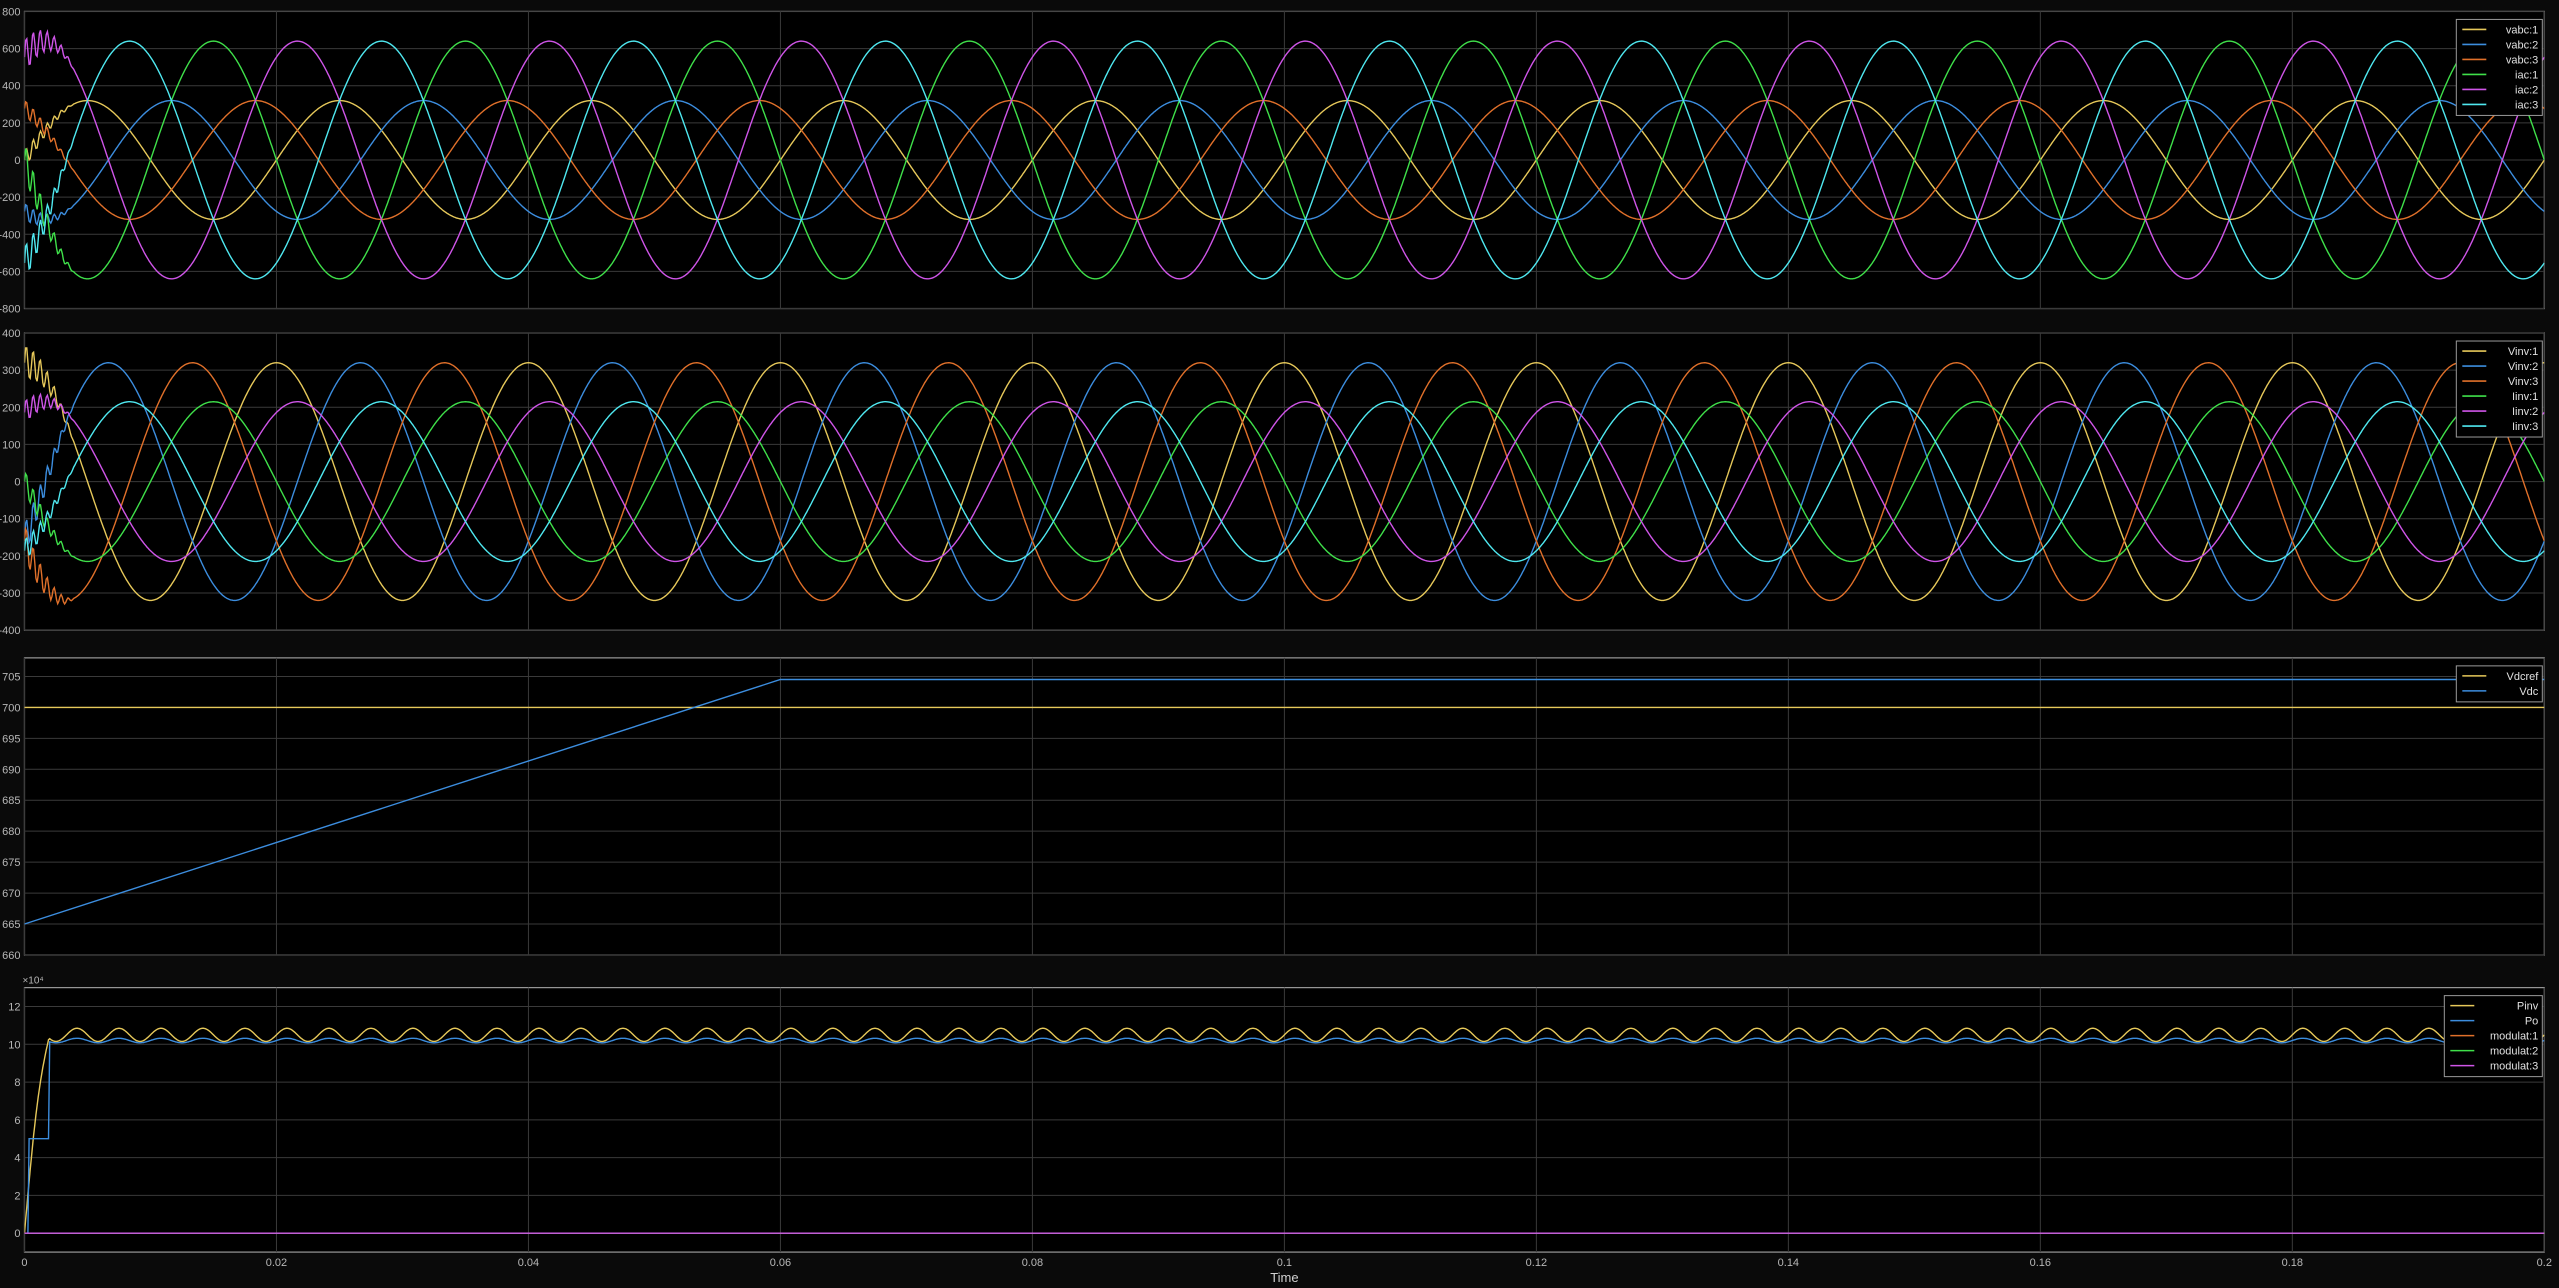 The image size is (2559, 1288). I want to click on x-tick-label: 0.08, so click(1032, 1263).